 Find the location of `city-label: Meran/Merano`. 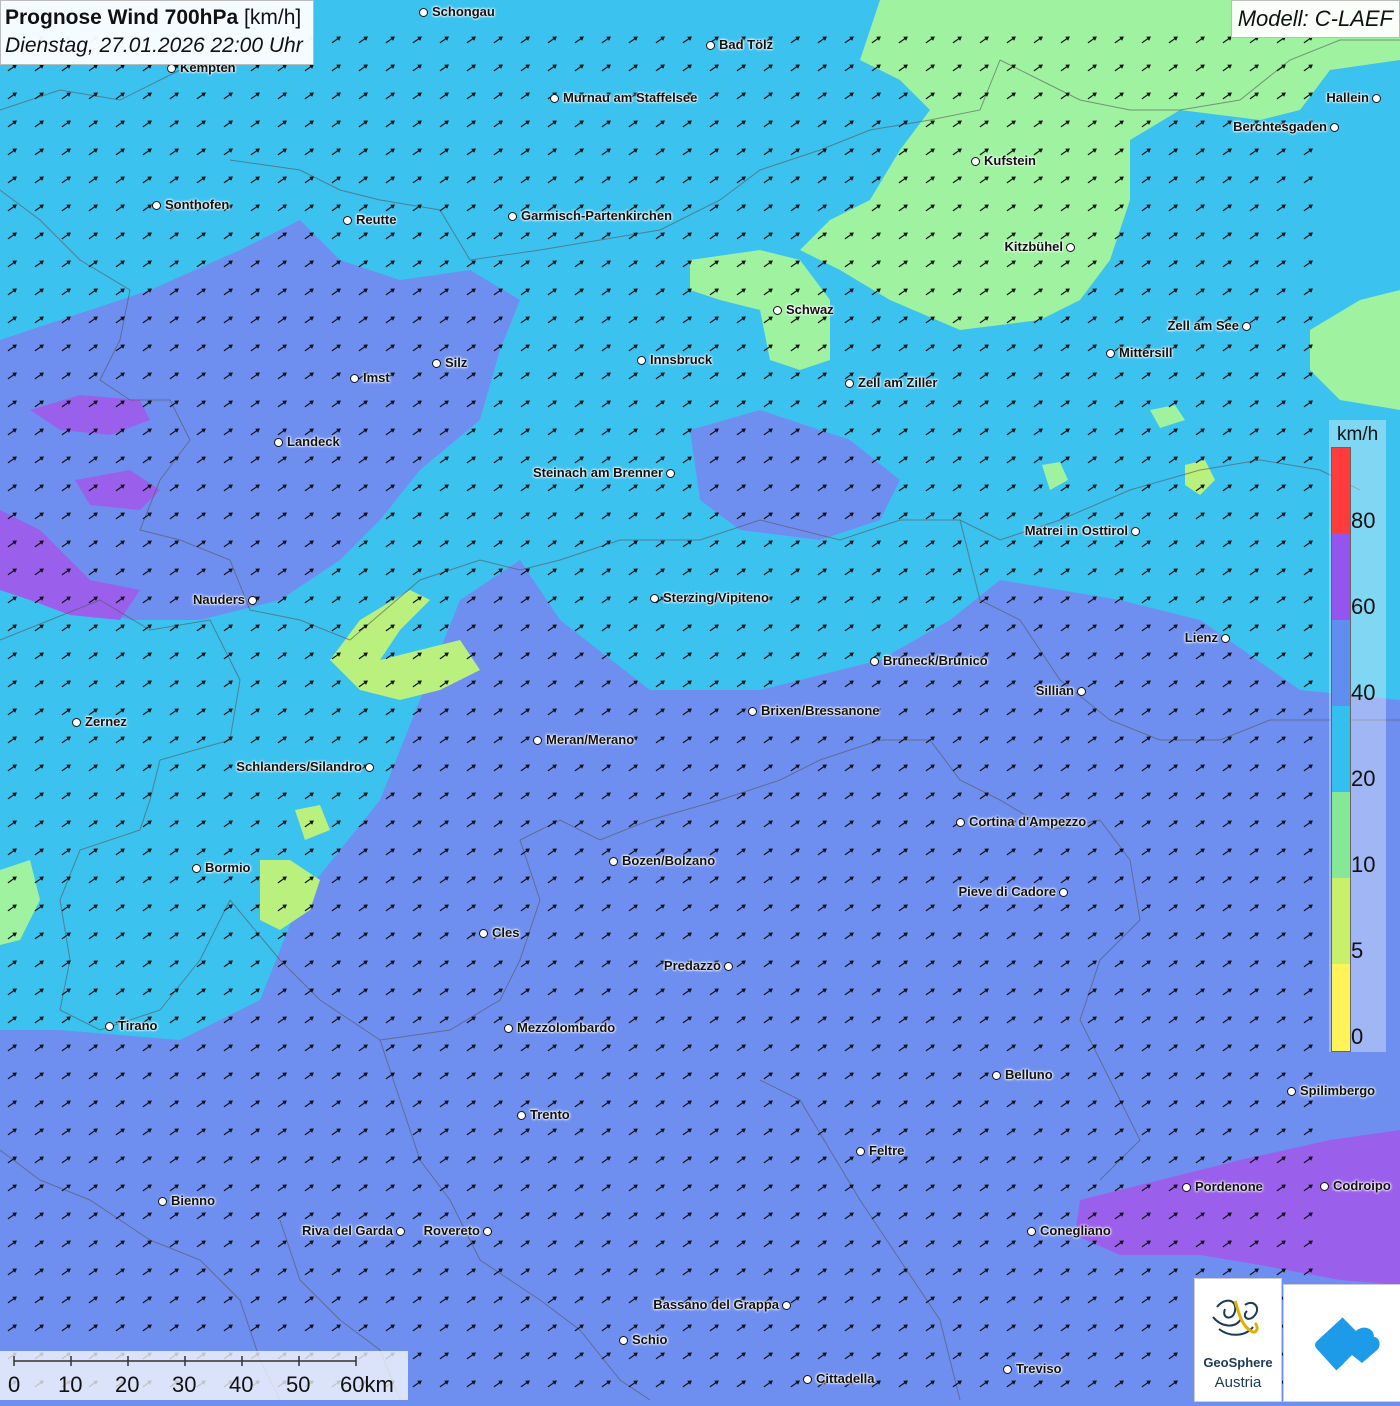

city-label: Meran/Merano is located at coordinates (590, 739).